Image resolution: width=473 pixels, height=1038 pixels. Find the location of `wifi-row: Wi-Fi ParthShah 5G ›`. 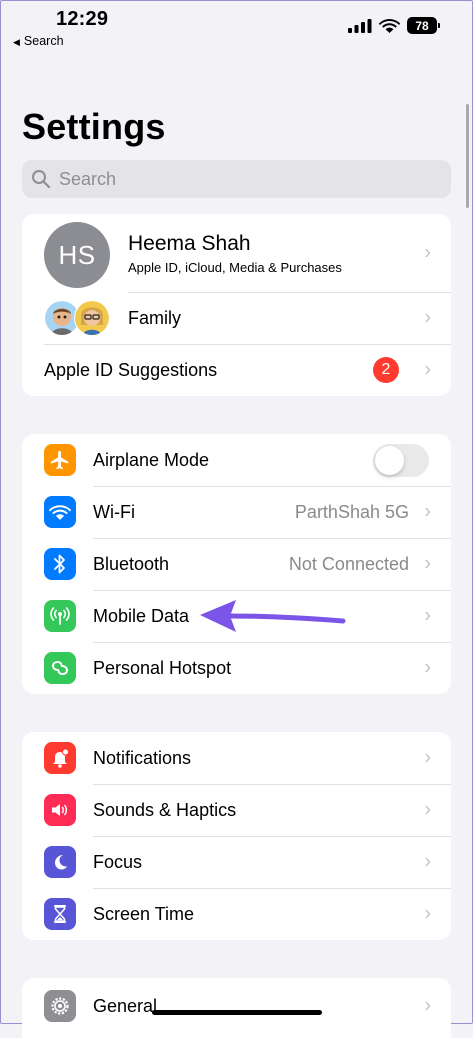

wifi-row: Wi-Fi ParthShah 5G › is located at coordinates (236, 512).